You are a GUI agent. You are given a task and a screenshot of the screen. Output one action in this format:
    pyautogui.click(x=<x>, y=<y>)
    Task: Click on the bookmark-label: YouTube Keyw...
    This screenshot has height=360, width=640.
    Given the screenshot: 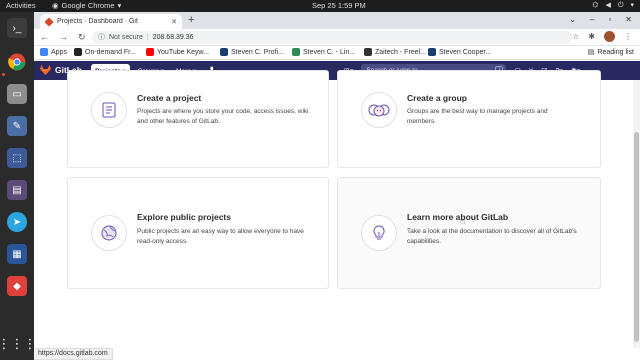 What is the action you would take?
    pyautogui.click(x=183, y=52)
    